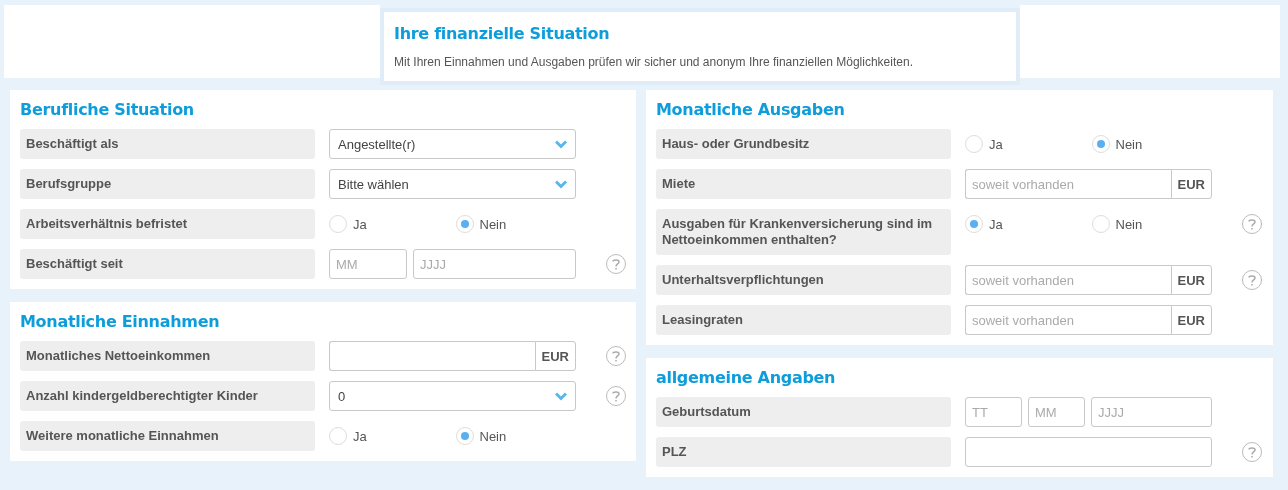 This screenshot has width=1288, height=490. What do you see at coordinates (803, 412) in the screenshot?
I see `field-label: Geburtsdatum` at bounding box center [803, 412].